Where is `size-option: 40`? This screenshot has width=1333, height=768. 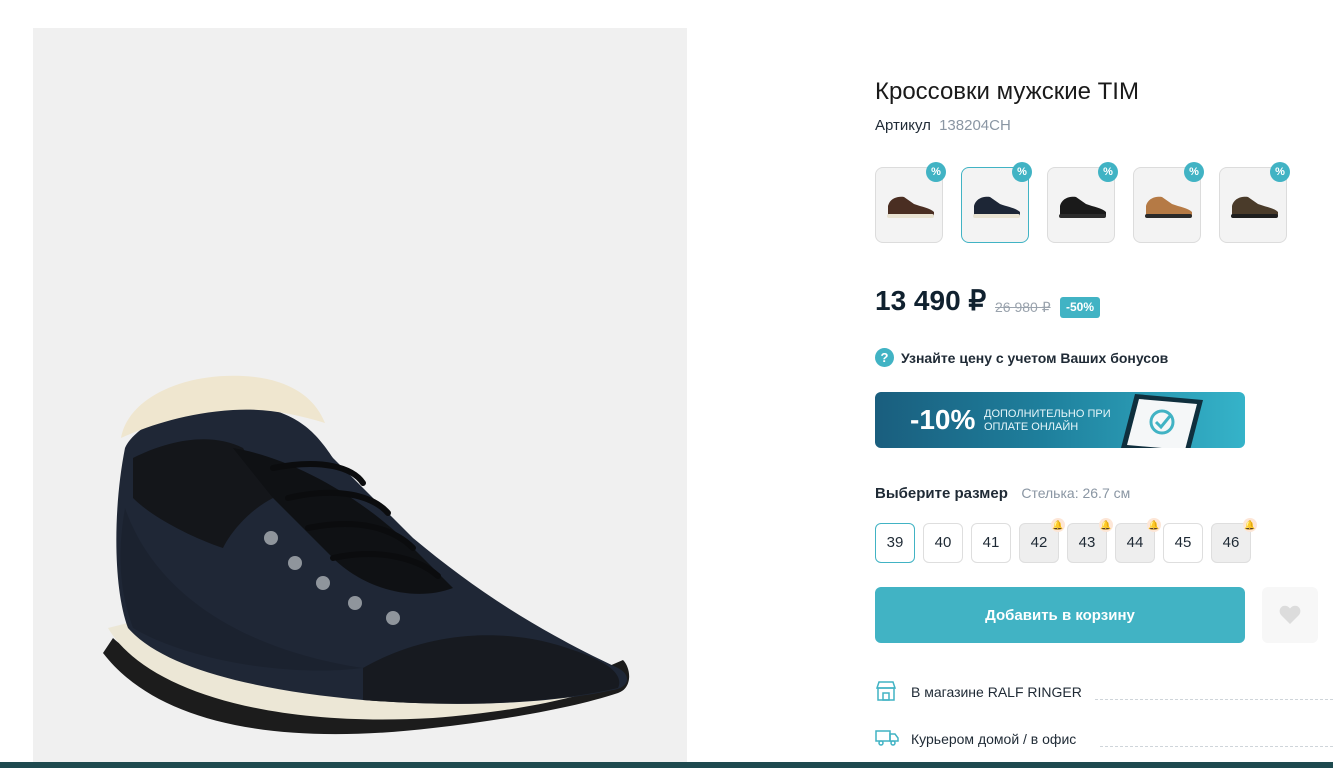 size-option: 40 is located at coordinates (943, 543).